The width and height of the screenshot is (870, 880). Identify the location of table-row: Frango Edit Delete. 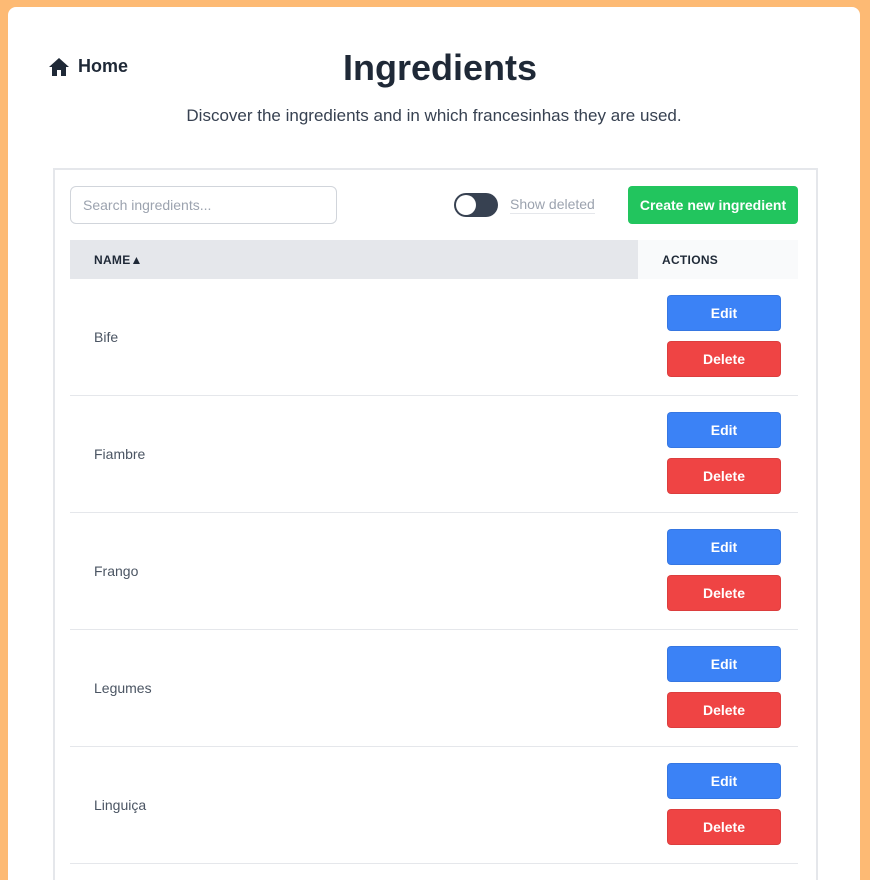
(434, 571).